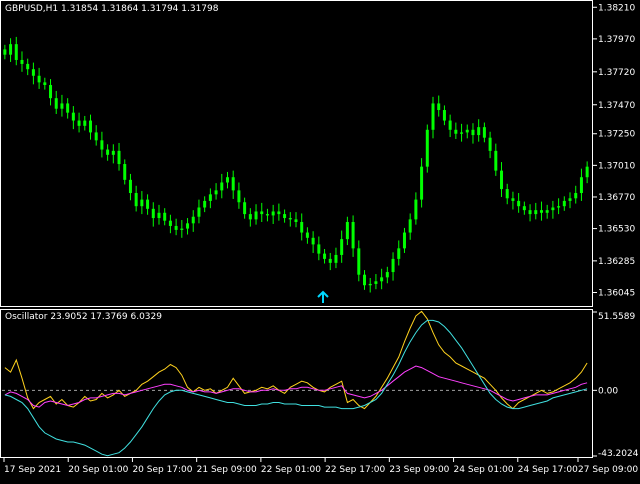  Describe the element at coordinates (484, 470) in the screenshot. I see `time-tick-label: 24 Sep 01:00` at that location.